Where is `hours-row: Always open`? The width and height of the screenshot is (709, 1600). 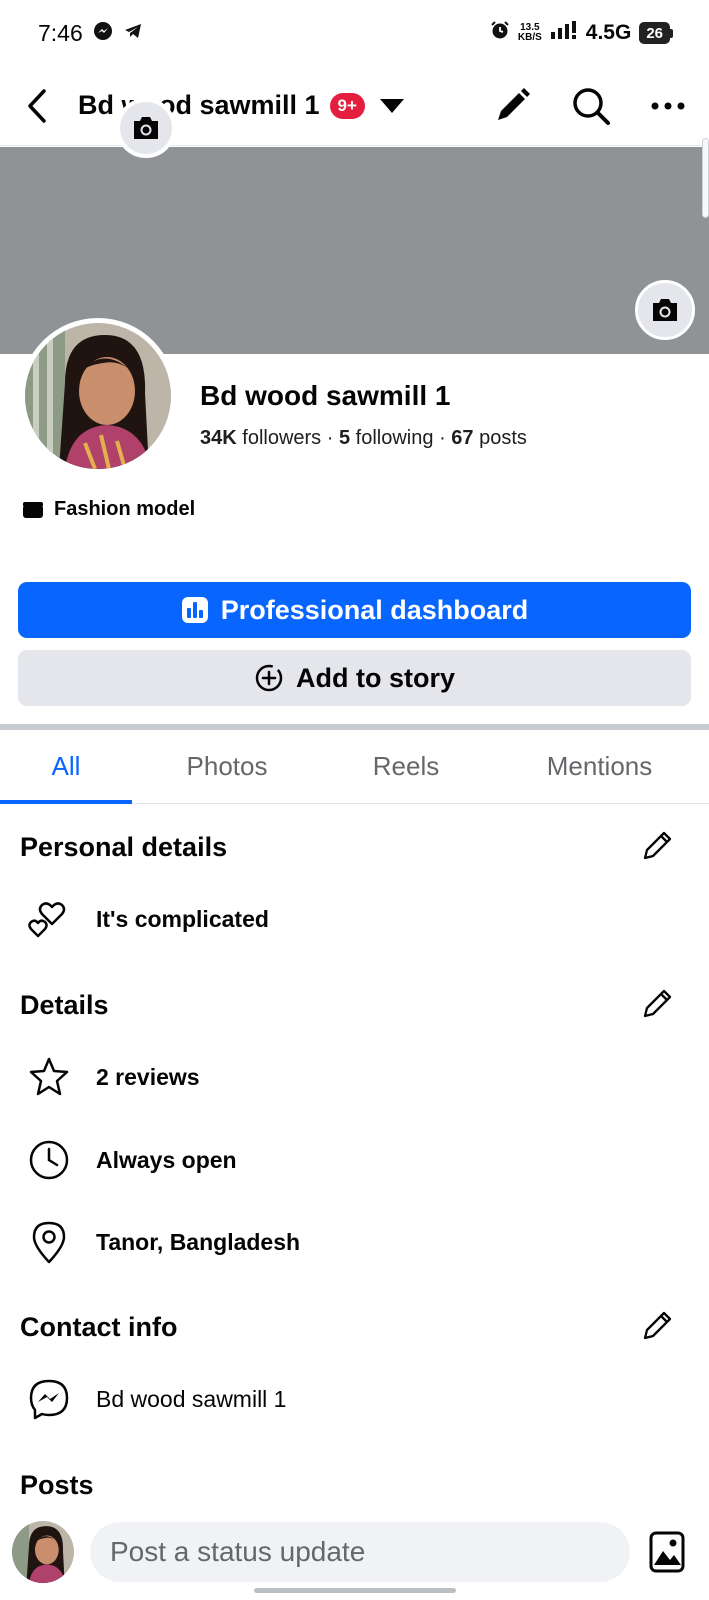 hours-row: Always open is located at coordinates (131, 1160).